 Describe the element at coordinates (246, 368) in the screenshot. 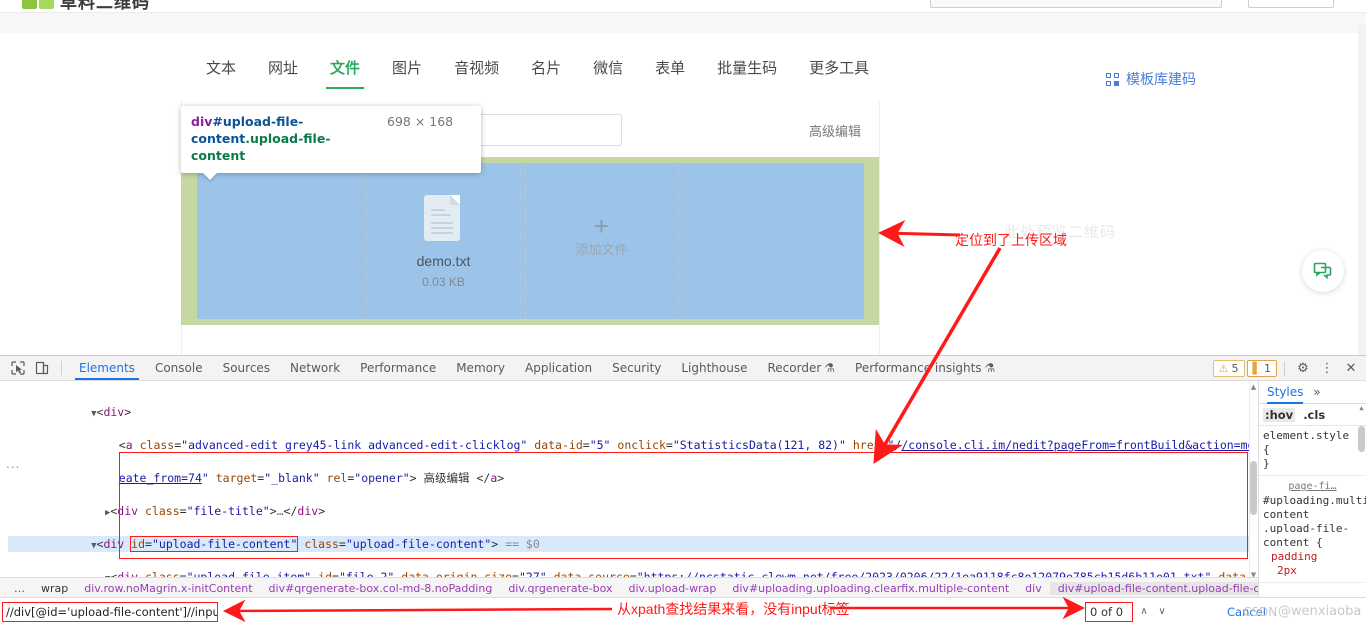

I see `devtools-tab-sources: Sources` at that location.